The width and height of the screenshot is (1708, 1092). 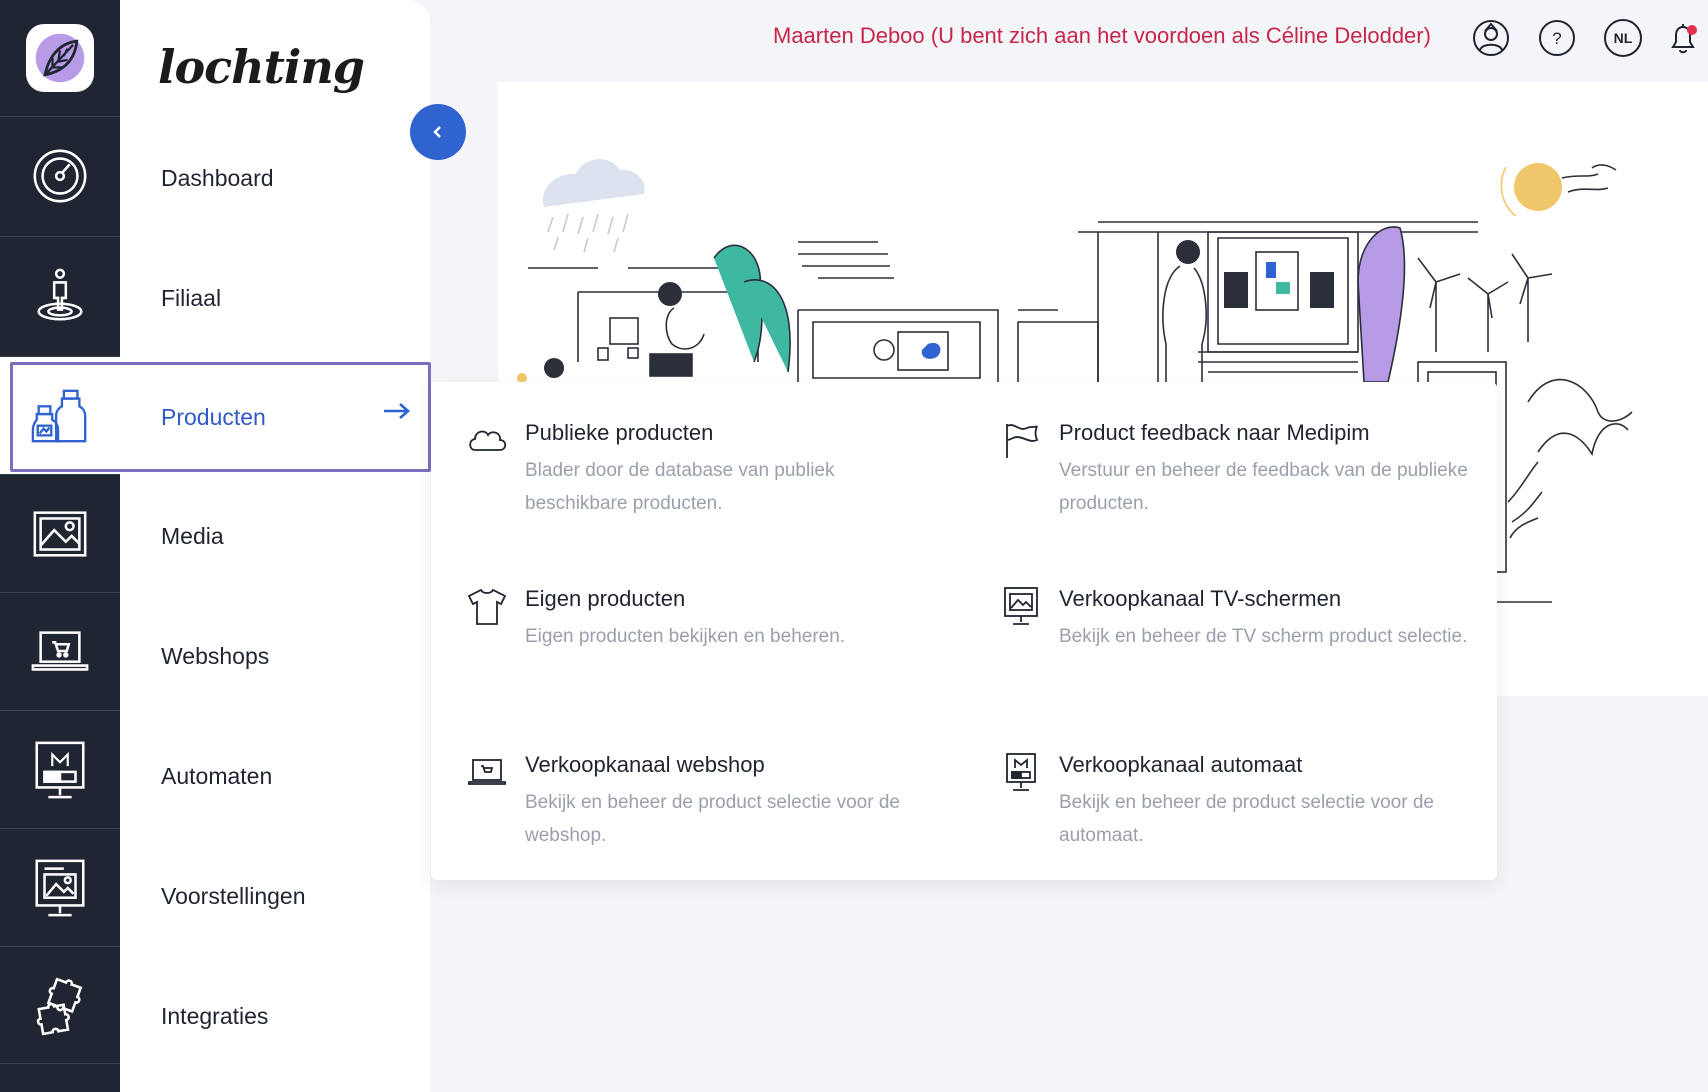 What do you see at coordinates (217, 178) in the screenshot?
I see `menu-item-dashboard: Dashboard` at bounding box center [217, 178].